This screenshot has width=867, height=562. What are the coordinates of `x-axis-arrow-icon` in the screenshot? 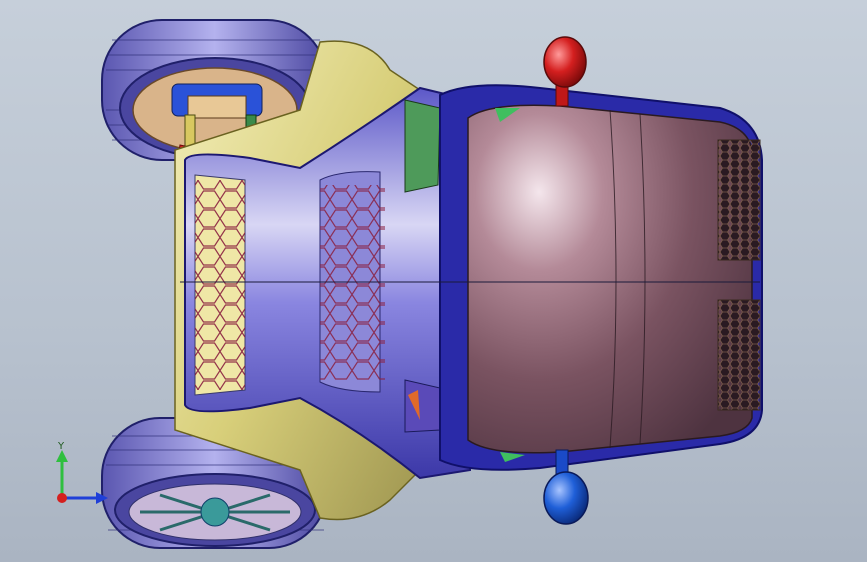 It's located at (102, 498).